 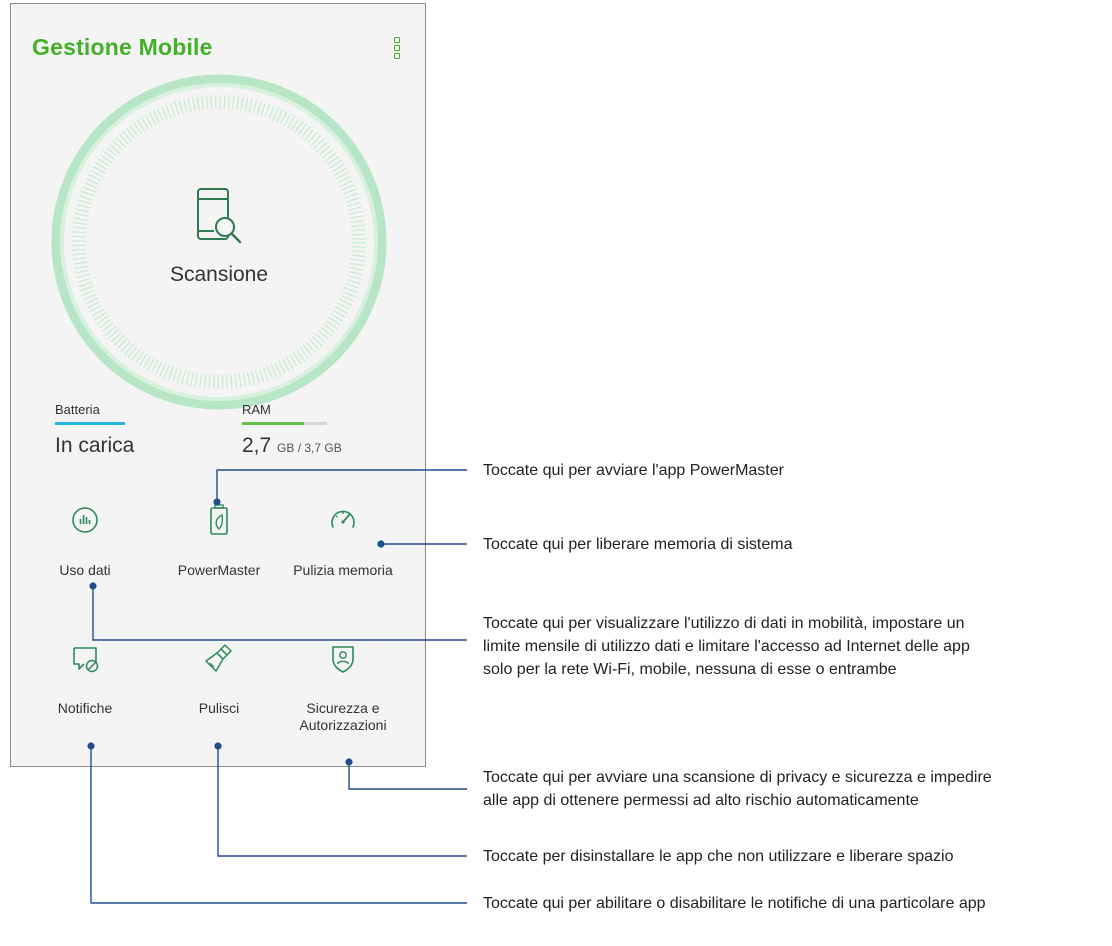 I want to click on tile-powermaster-label: PowerMaster, so click(x=219, y=570).